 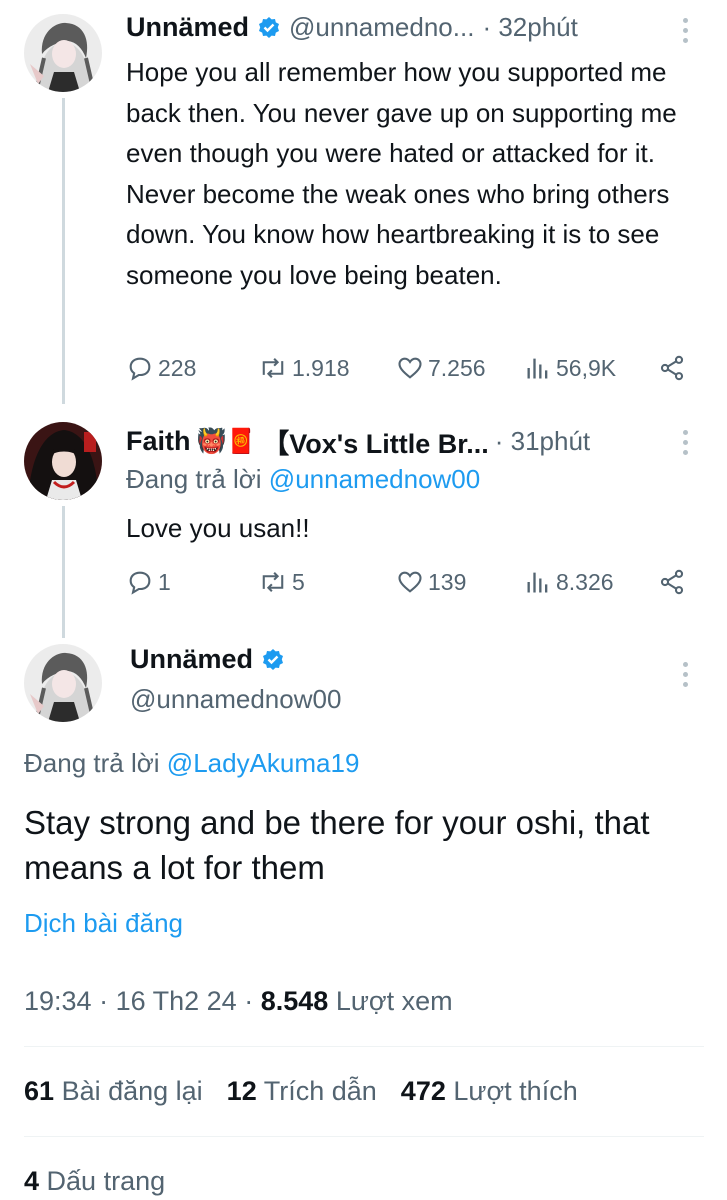 What do you see at coordinates (235, 699) in the screenshot?
I see `author-handle: @unnamednow00` at bounding box center [235, 699].